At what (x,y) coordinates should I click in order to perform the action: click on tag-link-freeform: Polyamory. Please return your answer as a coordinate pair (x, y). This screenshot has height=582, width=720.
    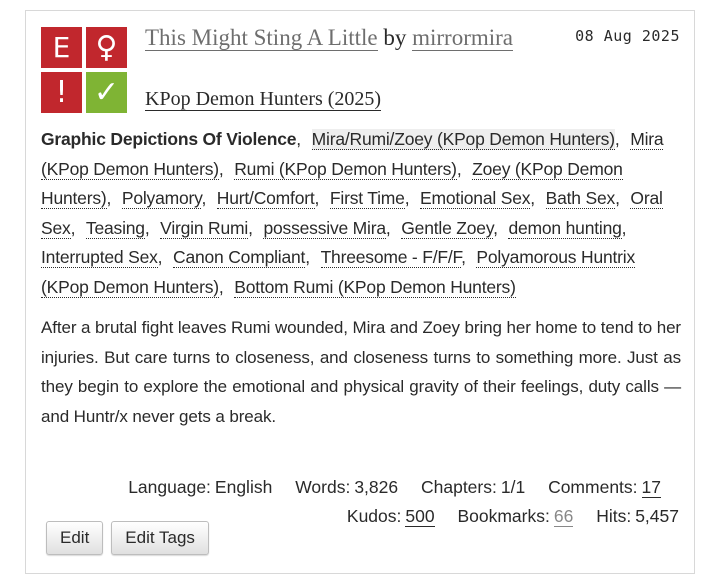
    Looking at the image, I should click on (161, 198).